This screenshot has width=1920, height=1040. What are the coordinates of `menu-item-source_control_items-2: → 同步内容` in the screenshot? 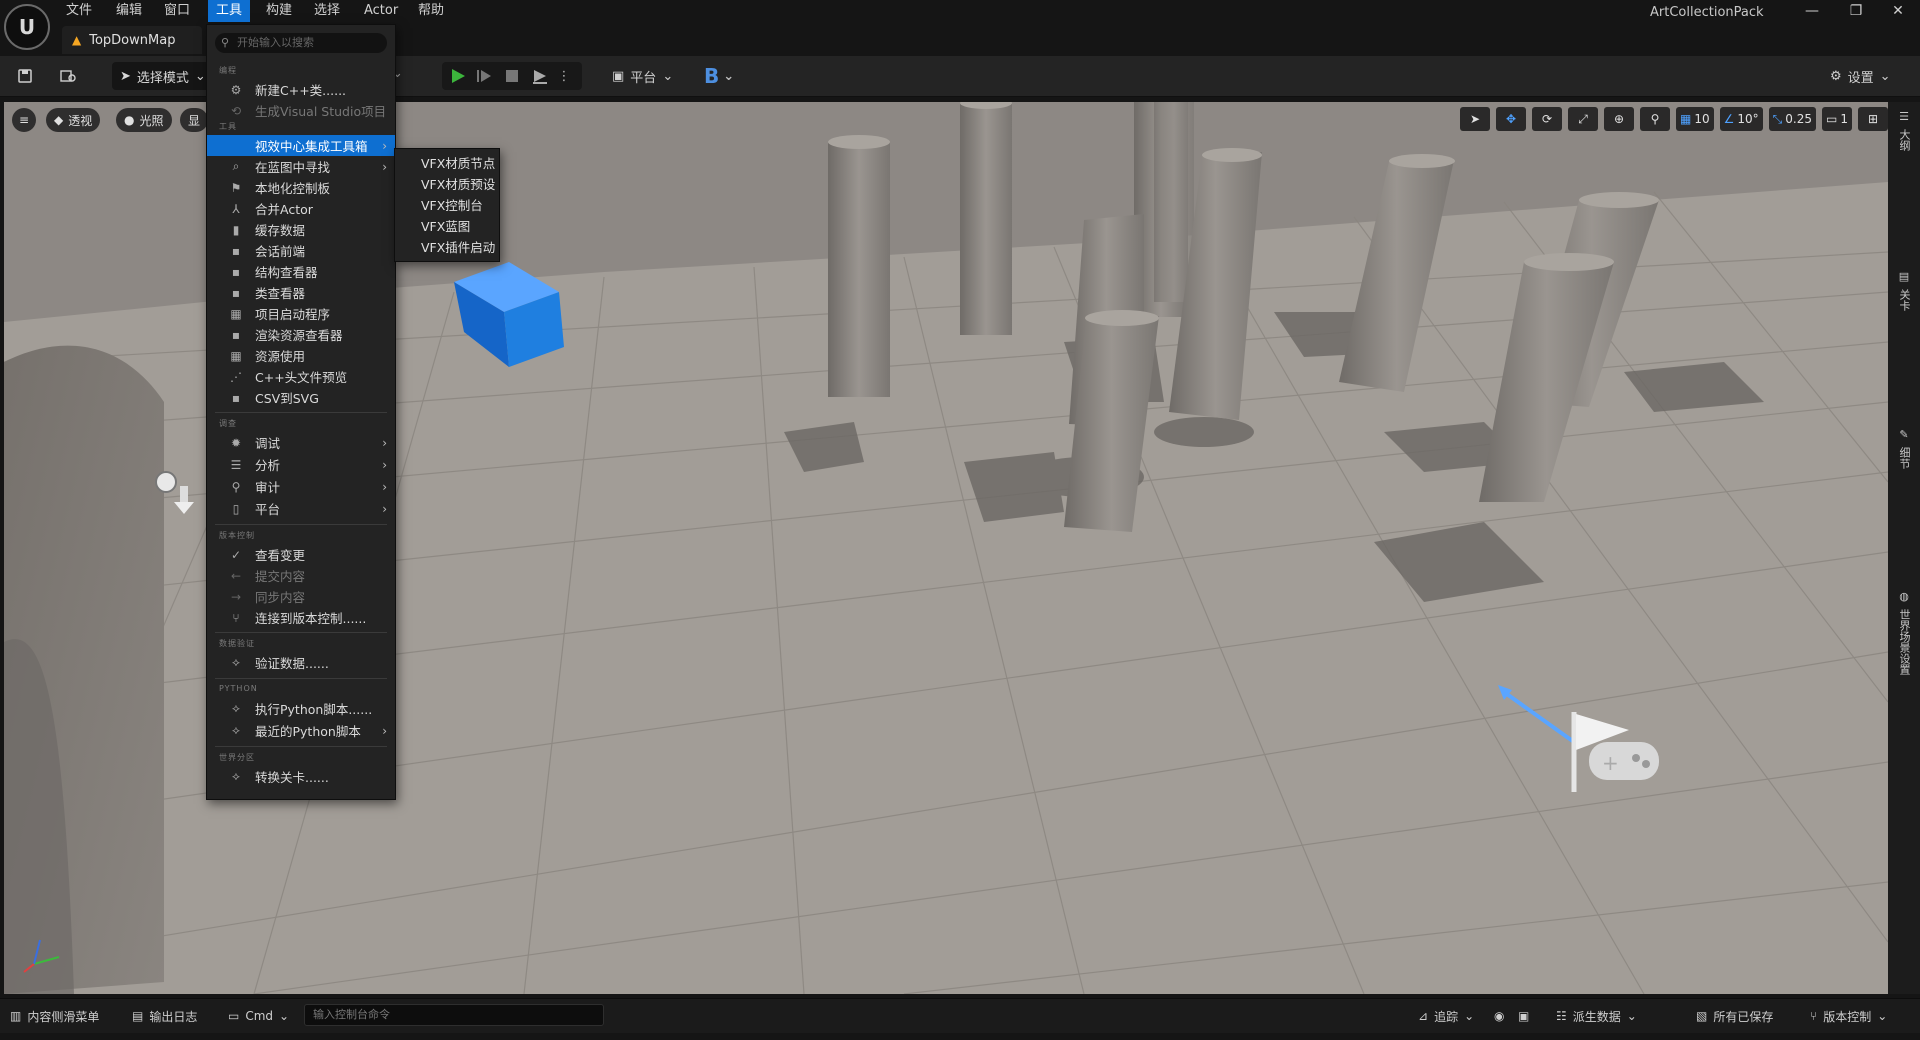 It's located at (301, 596).